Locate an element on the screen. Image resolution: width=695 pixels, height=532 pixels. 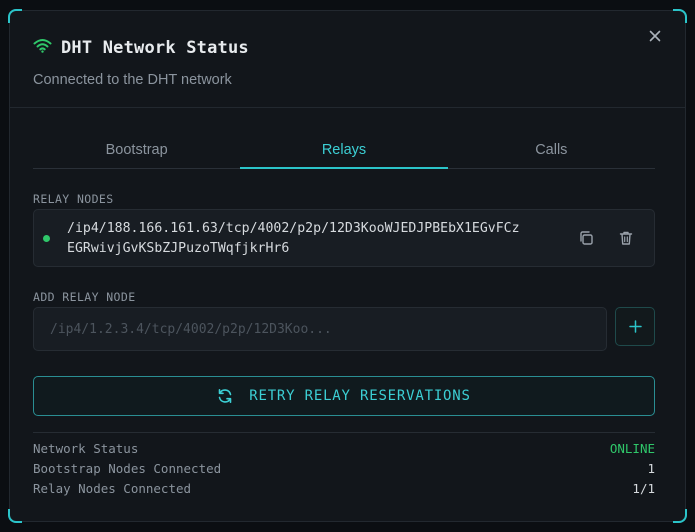
close-button is located at coordinates (655, 36).